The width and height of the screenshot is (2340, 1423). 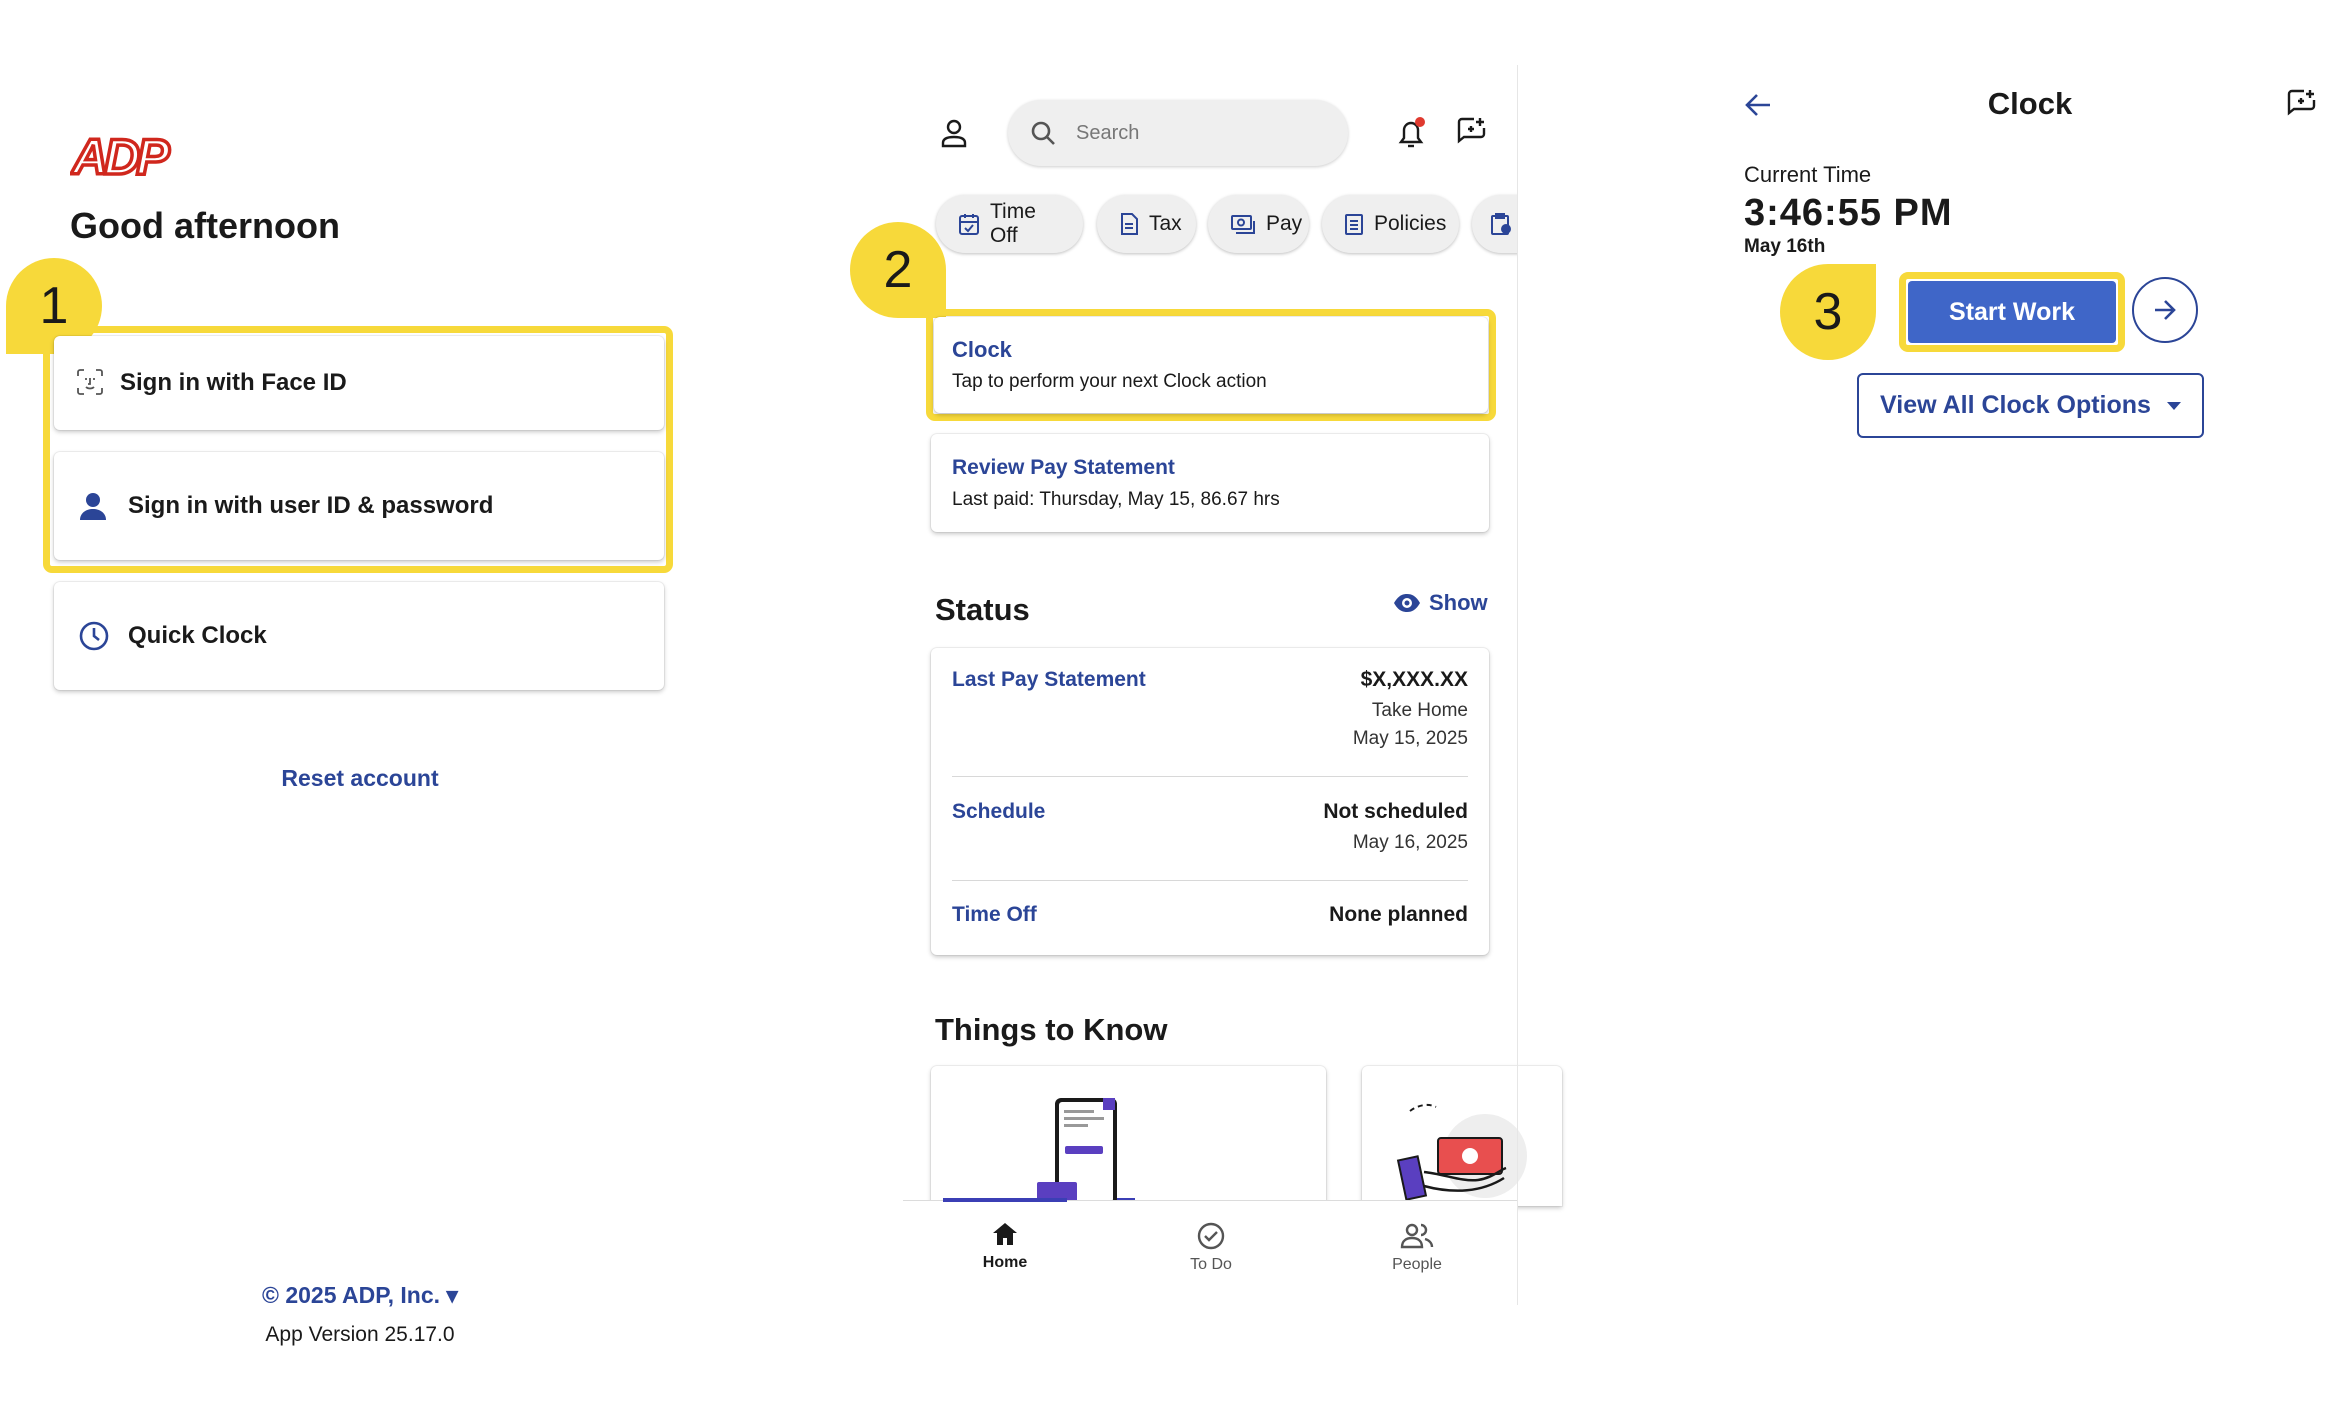 What do you see at coordinates (1417, 1264) in the screenshot?
I see `nav-label: People` at bounding box center [1417, 1264].